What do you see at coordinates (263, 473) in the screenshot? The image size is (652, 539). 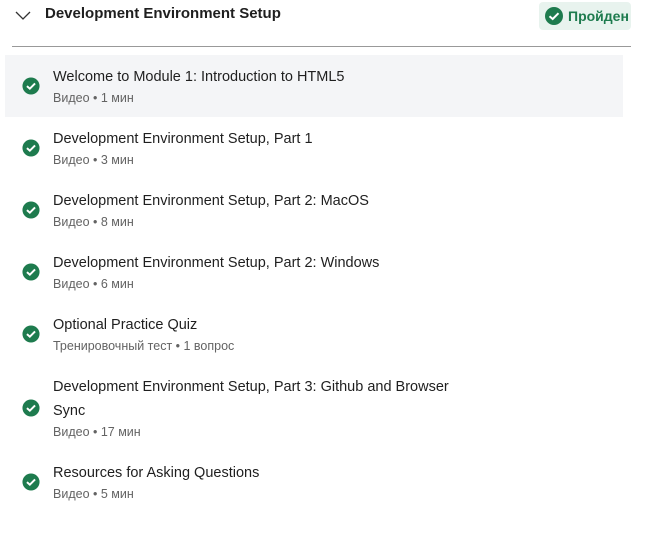 I see `item-title: Resources for Asking Questions` at bounding box center [263, 473].